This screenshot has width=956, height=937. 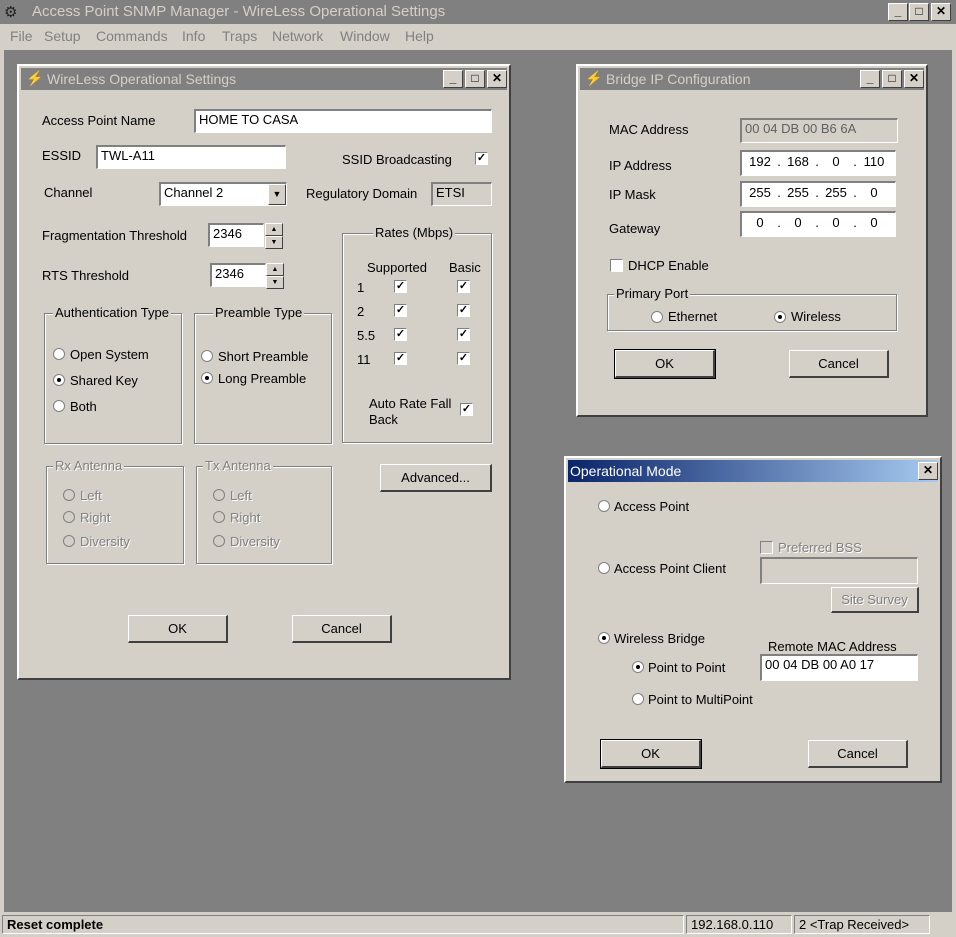 What do you see at coordinates (400, 334) in the screenshot?
I see `rate-5-5-supported-checkbox: ✓` at bounding box center [400, 334].